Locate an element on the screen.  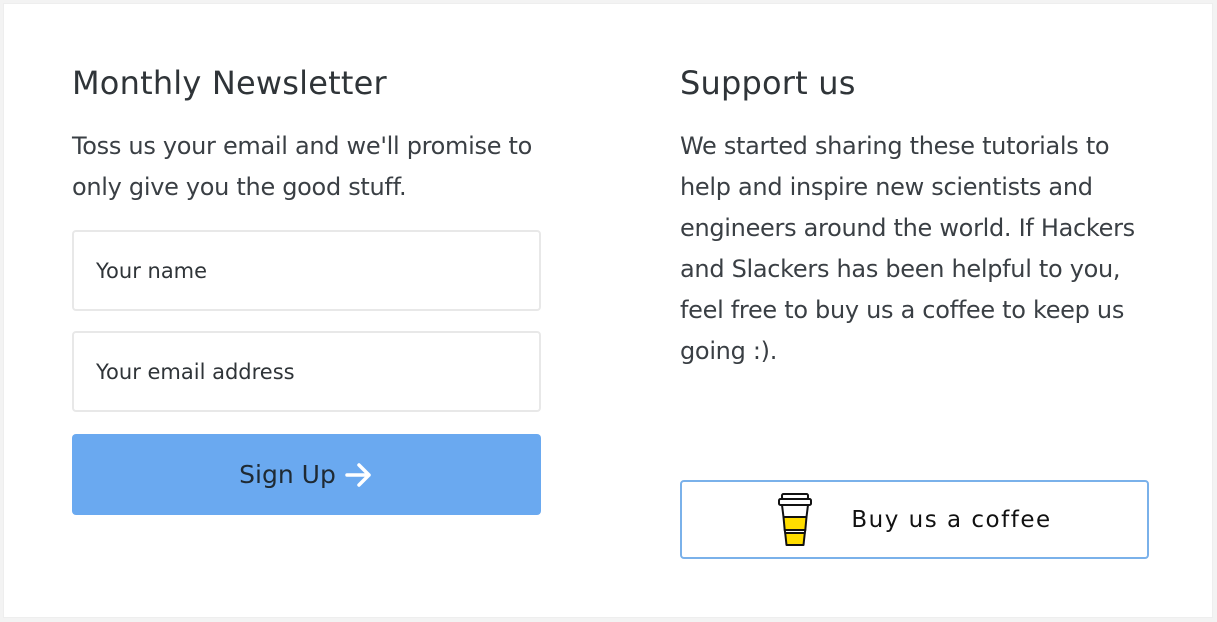
newsletter-title: Monthly Newsletter is located at coordinates (229, 83).